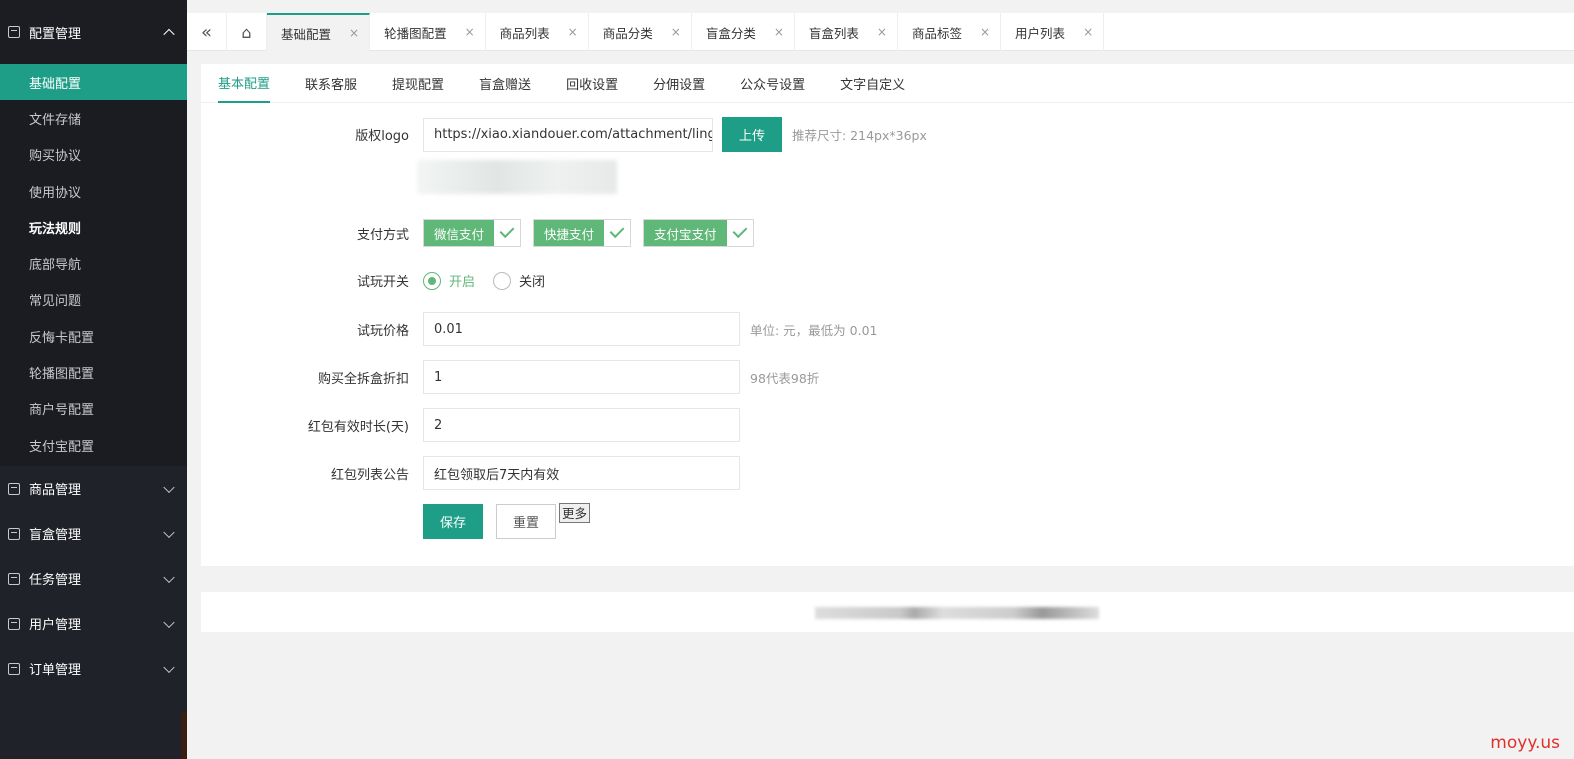 The image size is (1574, 759). I want to click on trial-price-input: 0.01, so click(581, 329).